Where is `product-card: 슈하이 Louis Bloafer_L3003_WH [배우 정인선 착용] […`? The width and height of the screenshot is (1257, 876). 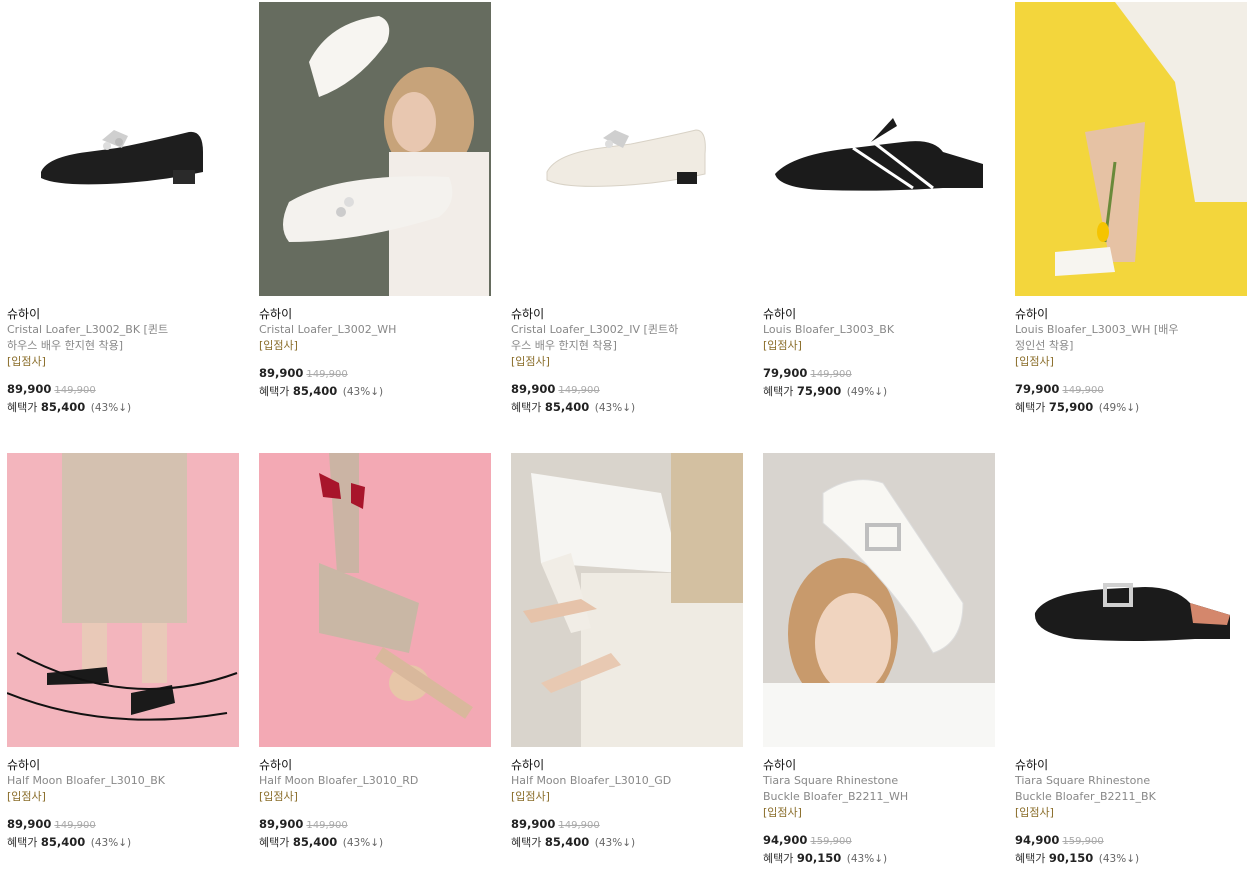 product-card: 슈하이 Louis Bloafer_L3003_WH [배우 정인선 착용] [… is located at coordinates (1131, 209).